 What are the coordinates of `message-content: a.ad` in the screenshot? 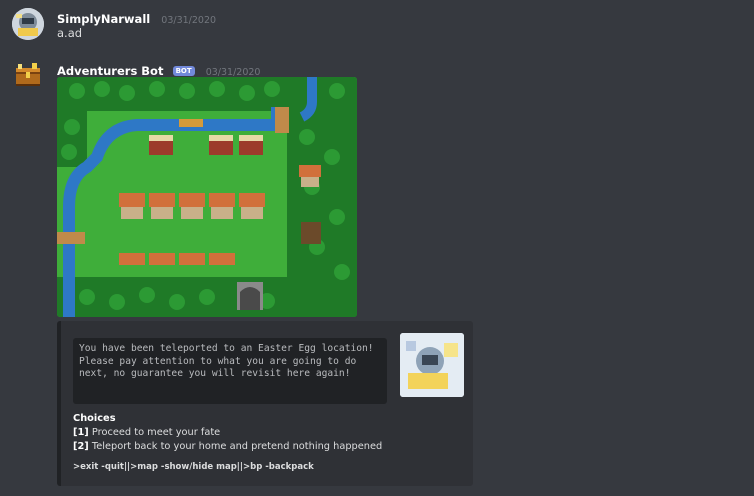 It's located at (70, 33).